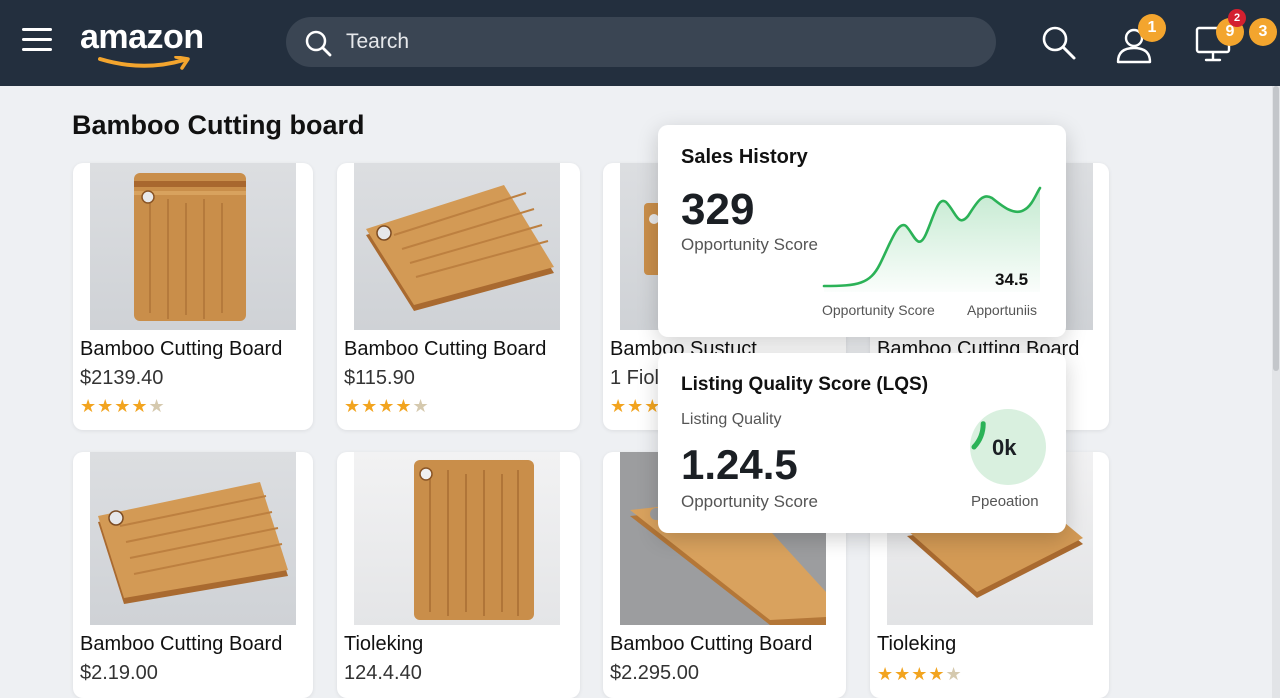 This screenshot has width=1280, height=698. What do you see at coordinates (636, 406) in the screenshot?
I see `rating-stars: ★★★` at bounding box center [636, 406].